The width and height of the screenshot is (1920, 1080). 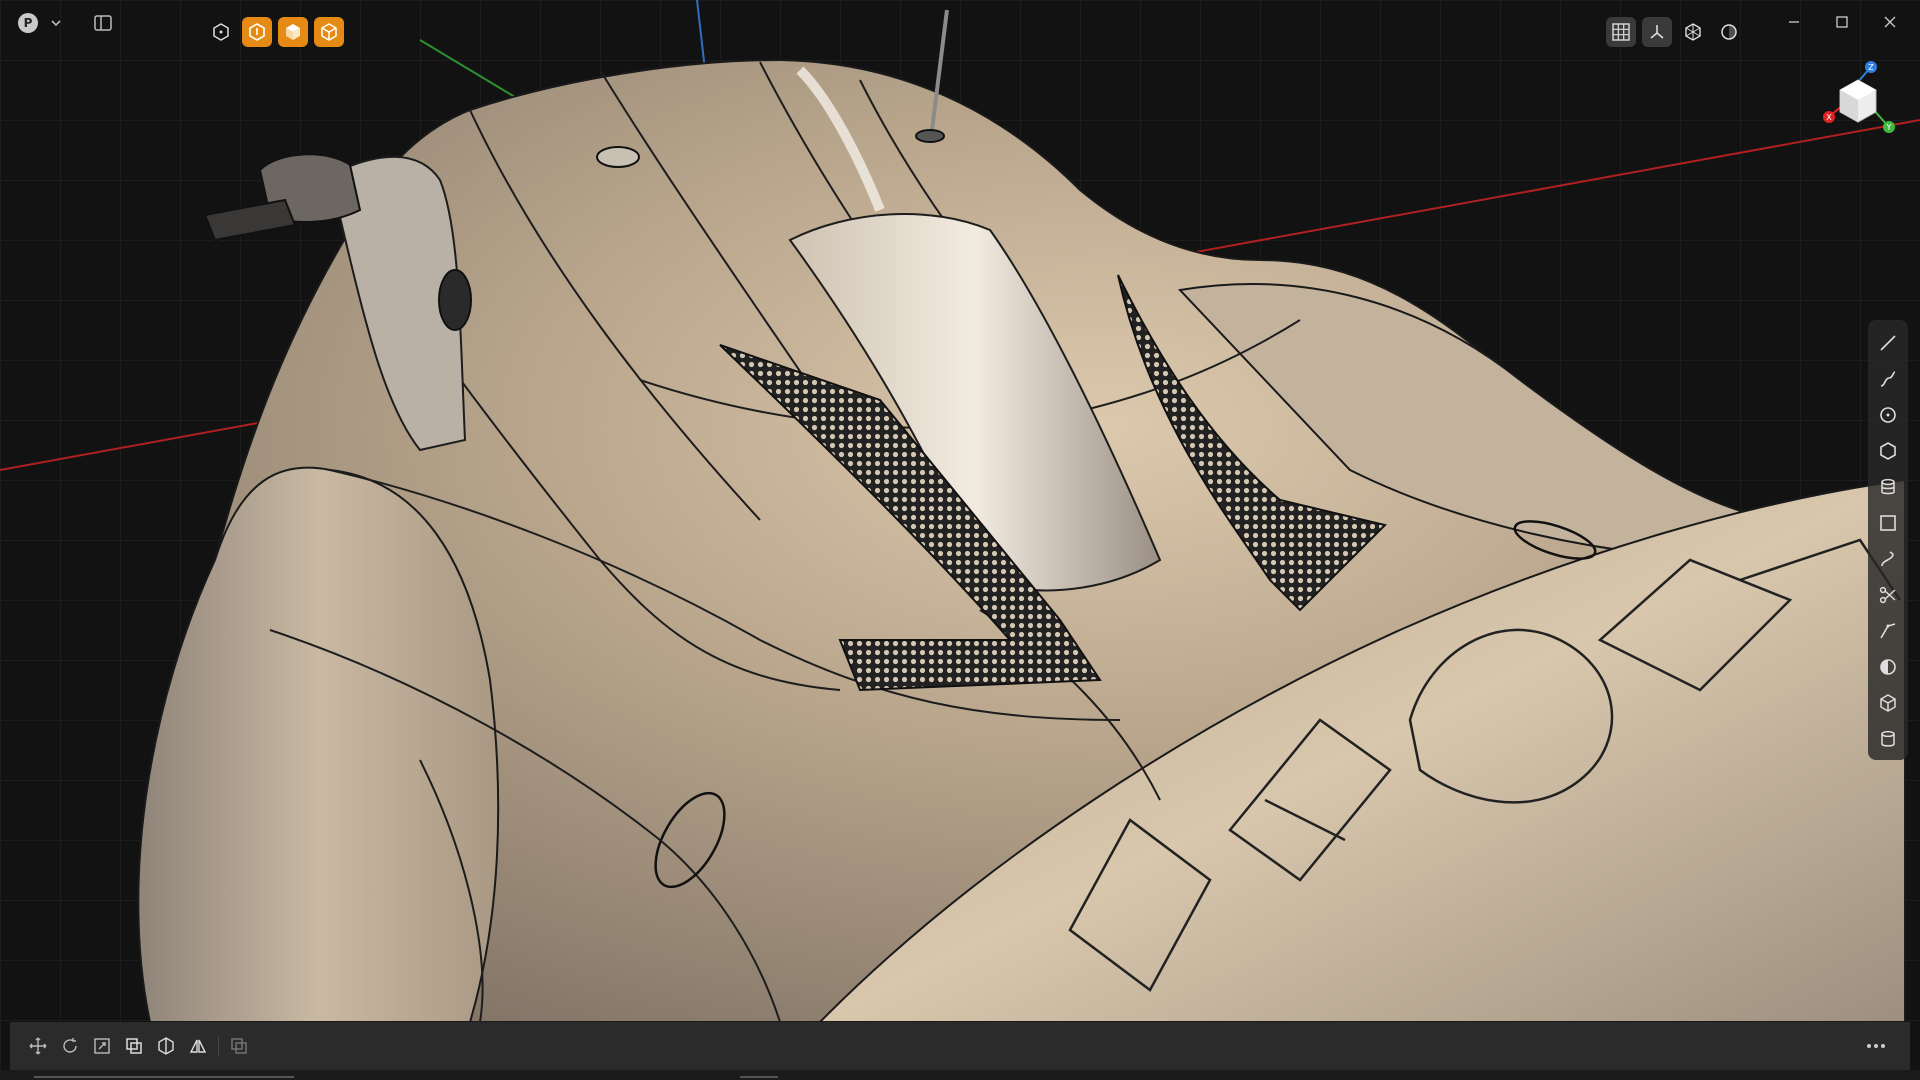 I want to click on axes-toggle-button, so click(x=1657, y=32).